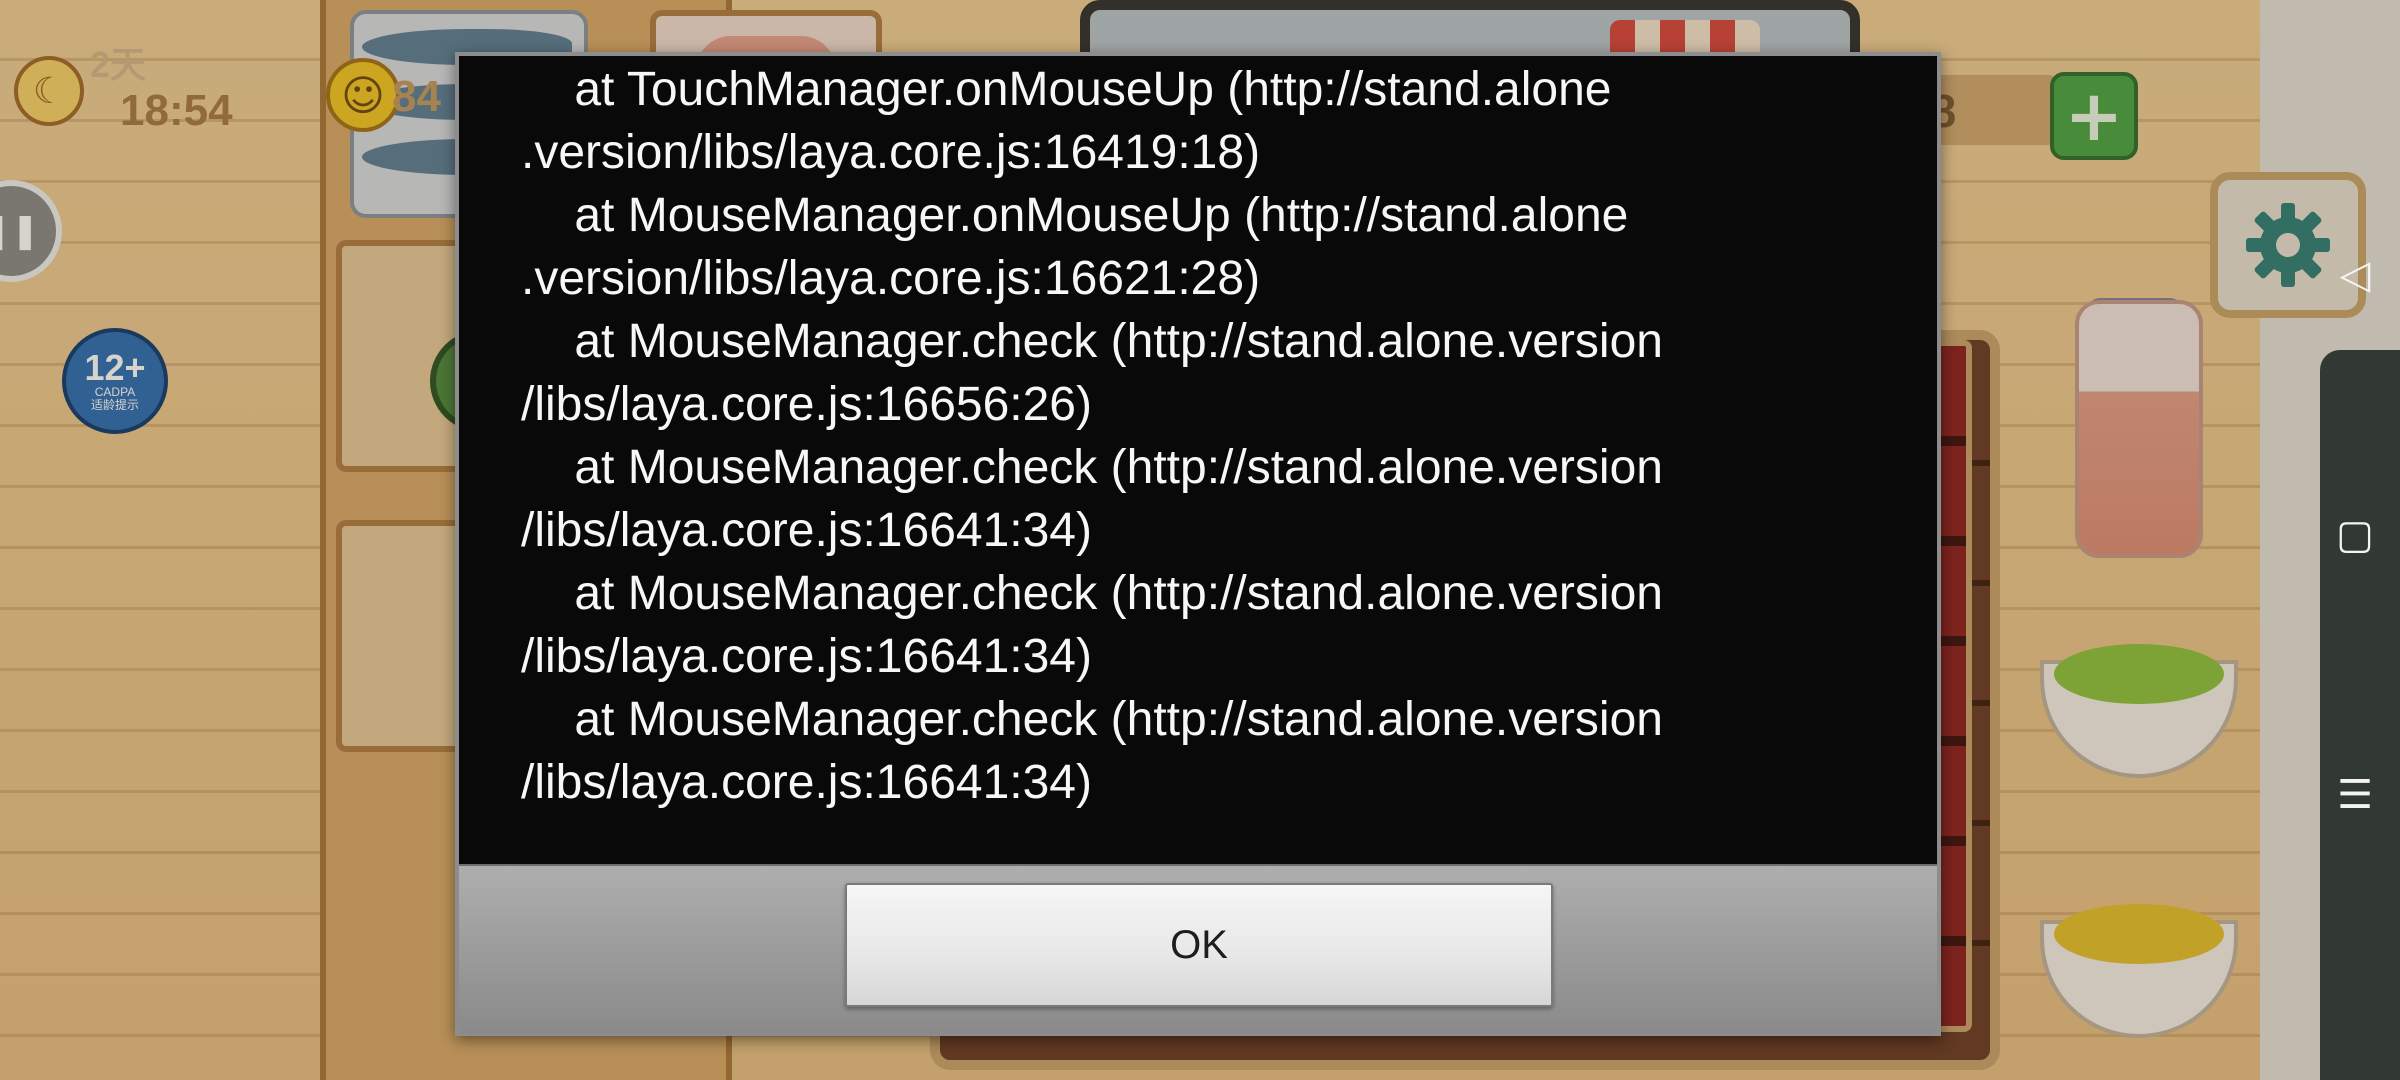 This screenshot has height=1080, width=2400. What do you see at coordinates (2355, 795) in the screenshot?
I see `recents-icon: ☰` at bounding box center [2355, 795].